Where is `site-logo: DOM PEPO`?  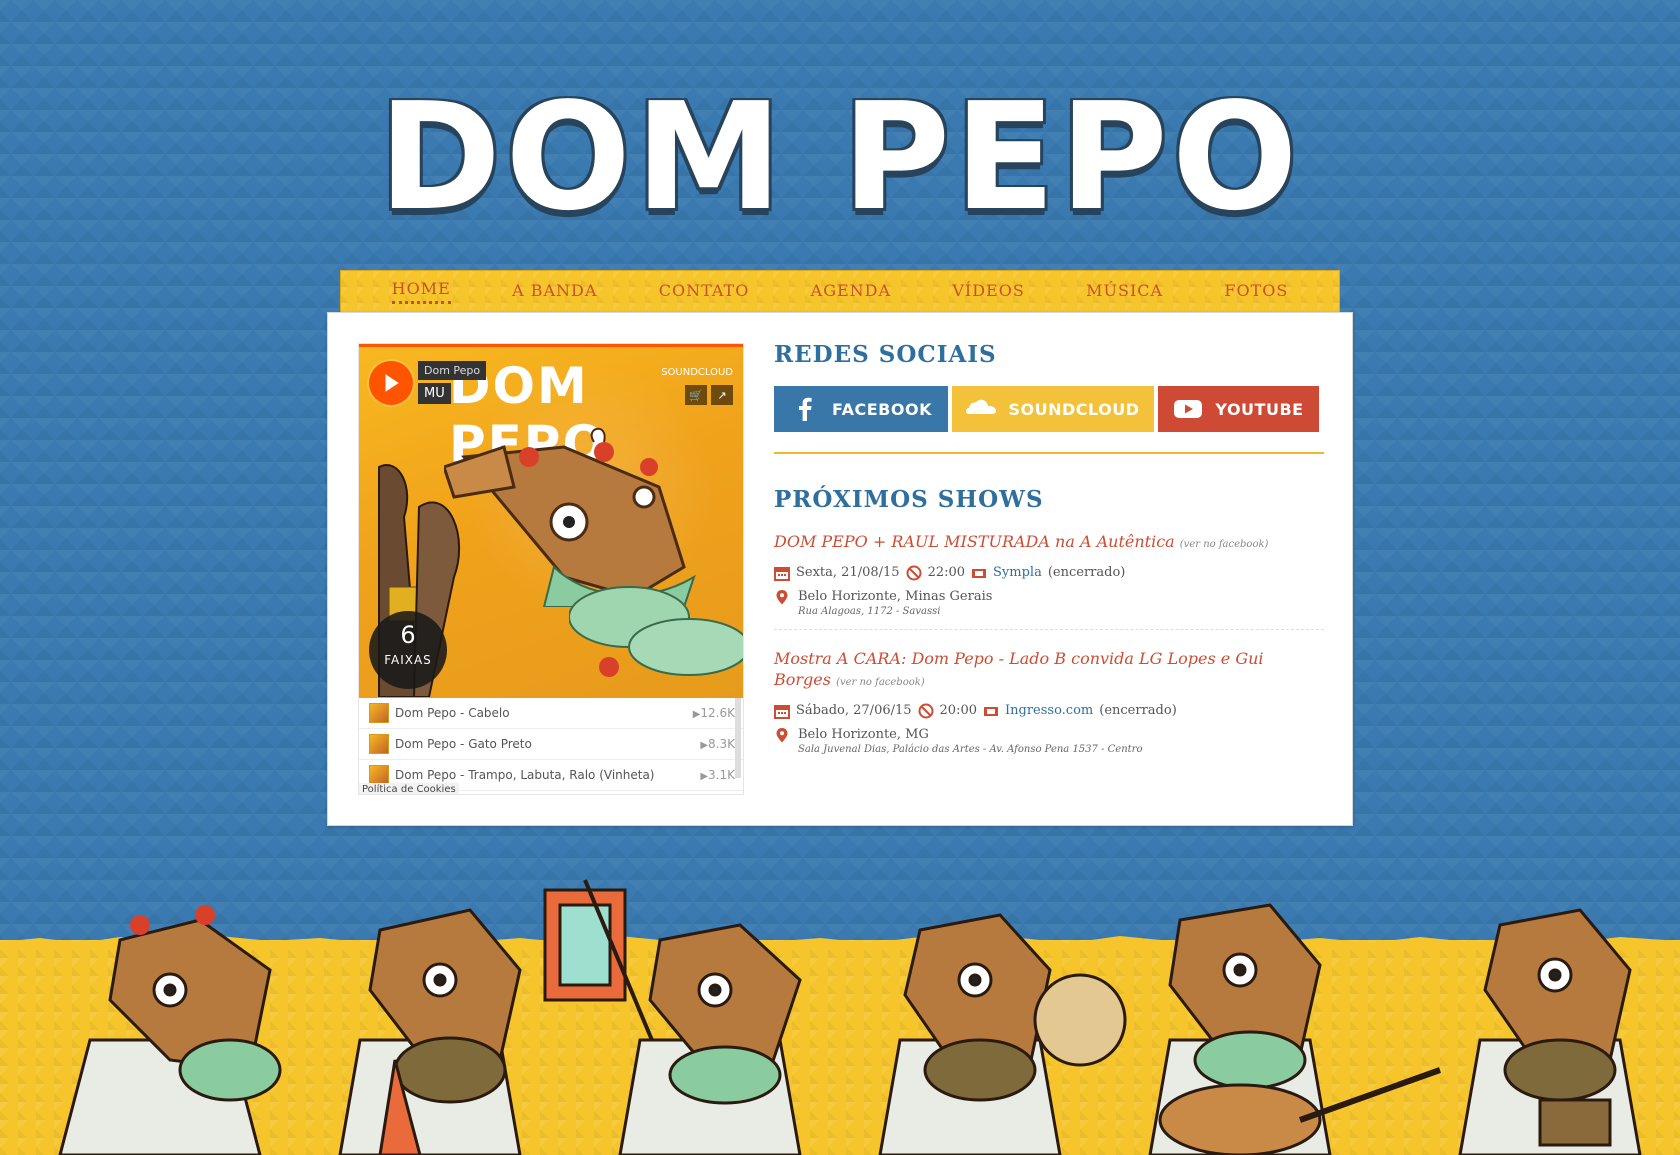
site-logo: DOM PEPO is located at coordinates (840, 157).